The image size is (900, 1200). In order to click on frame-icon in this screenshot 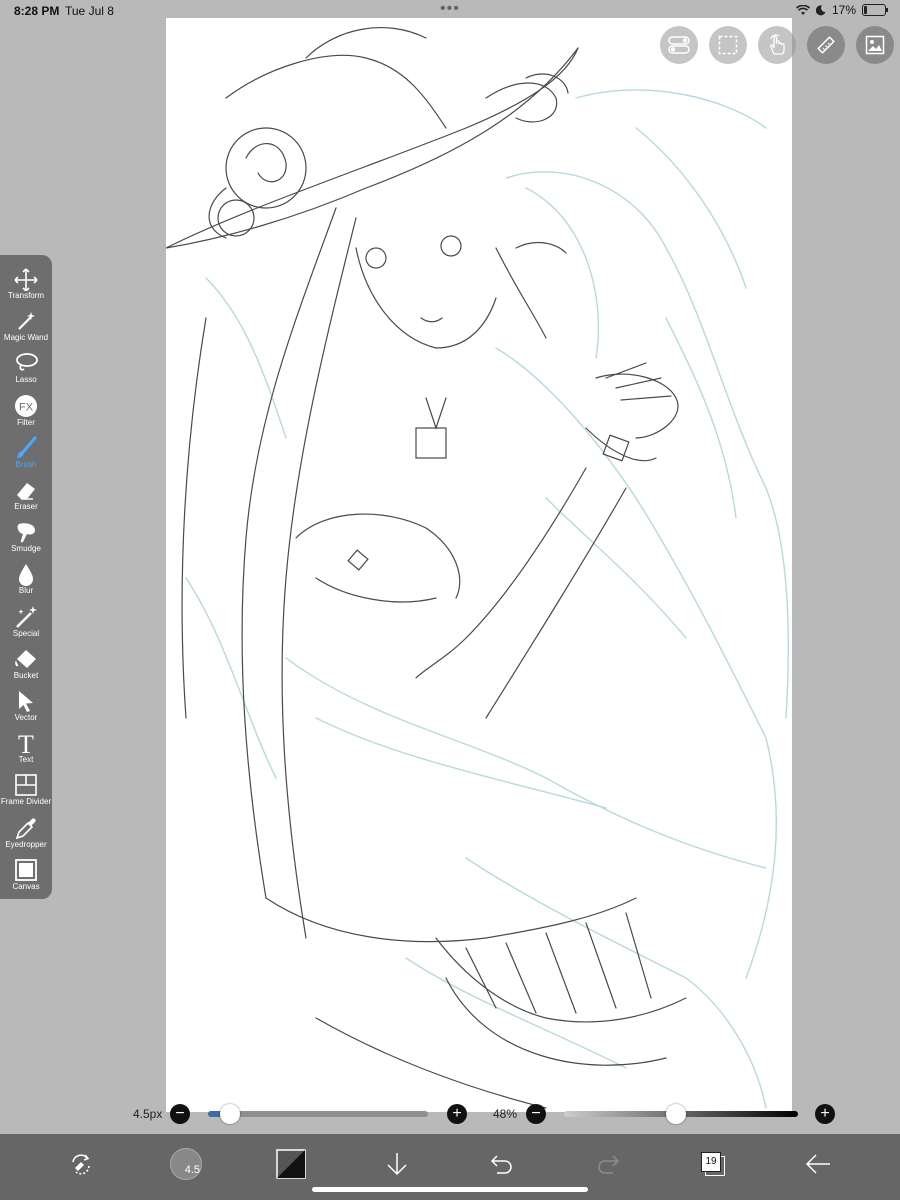, I will do `click(26, 785)`.